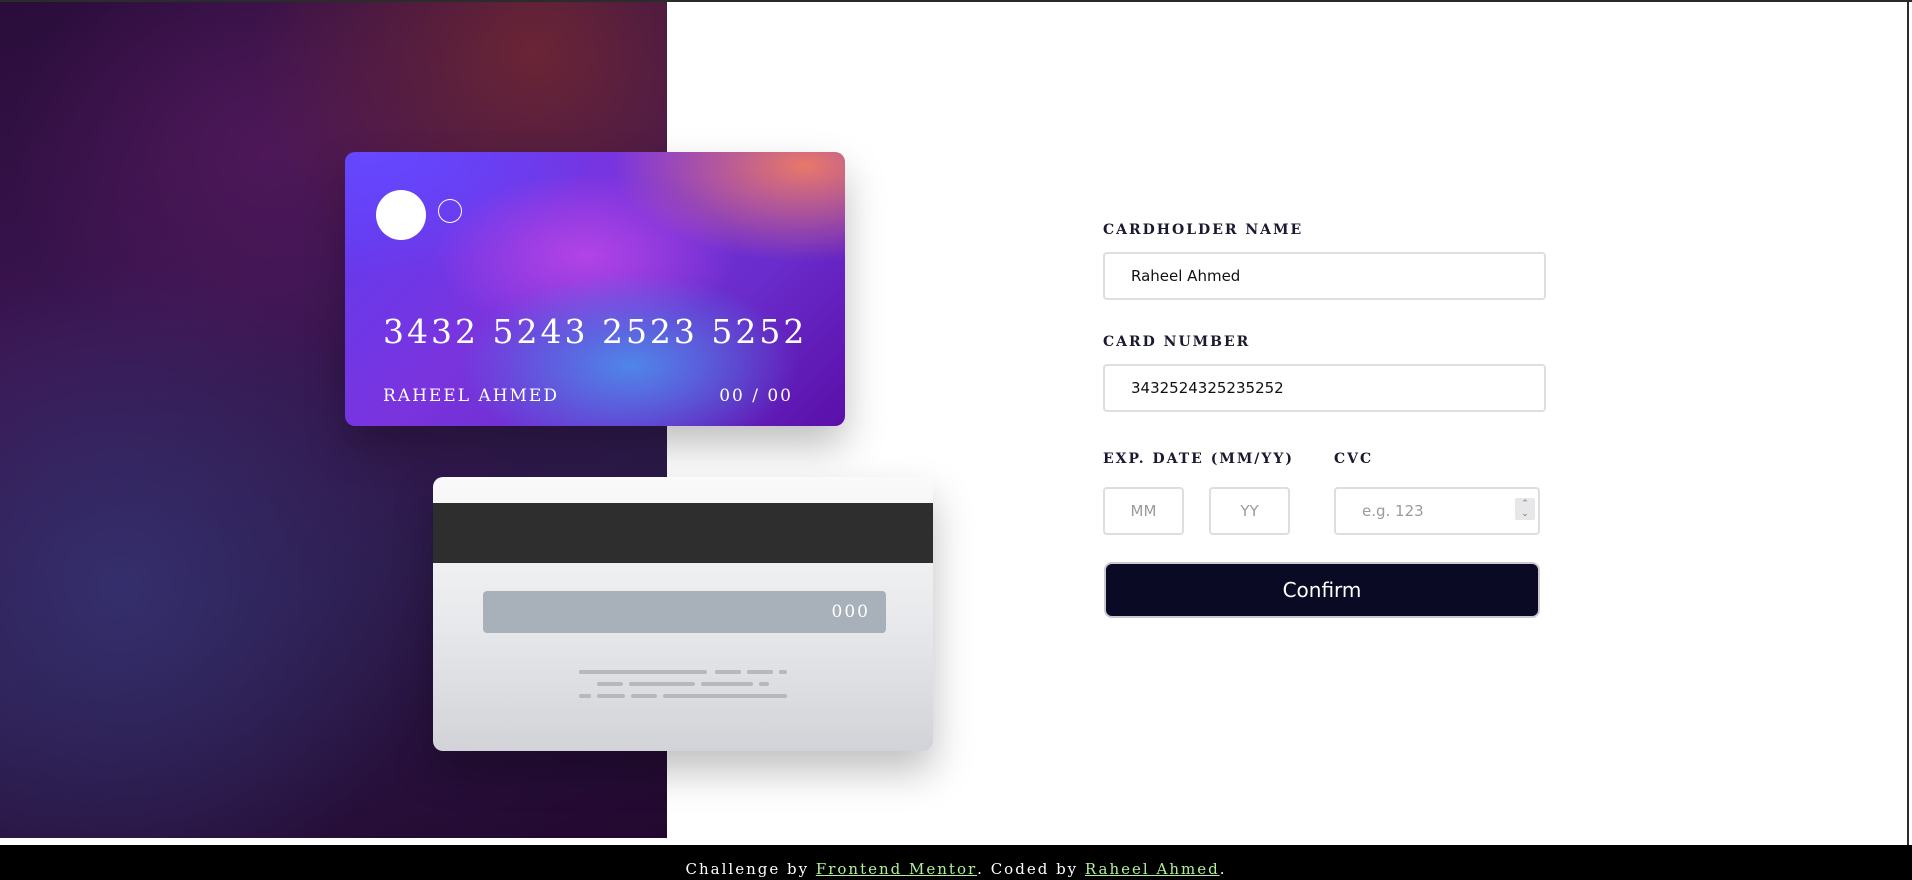 The width and height of the screenshot is (1912, 880). Describe the element at coordinates (1143, 511) in the screenshot. I see `exp-month-input` at that location.